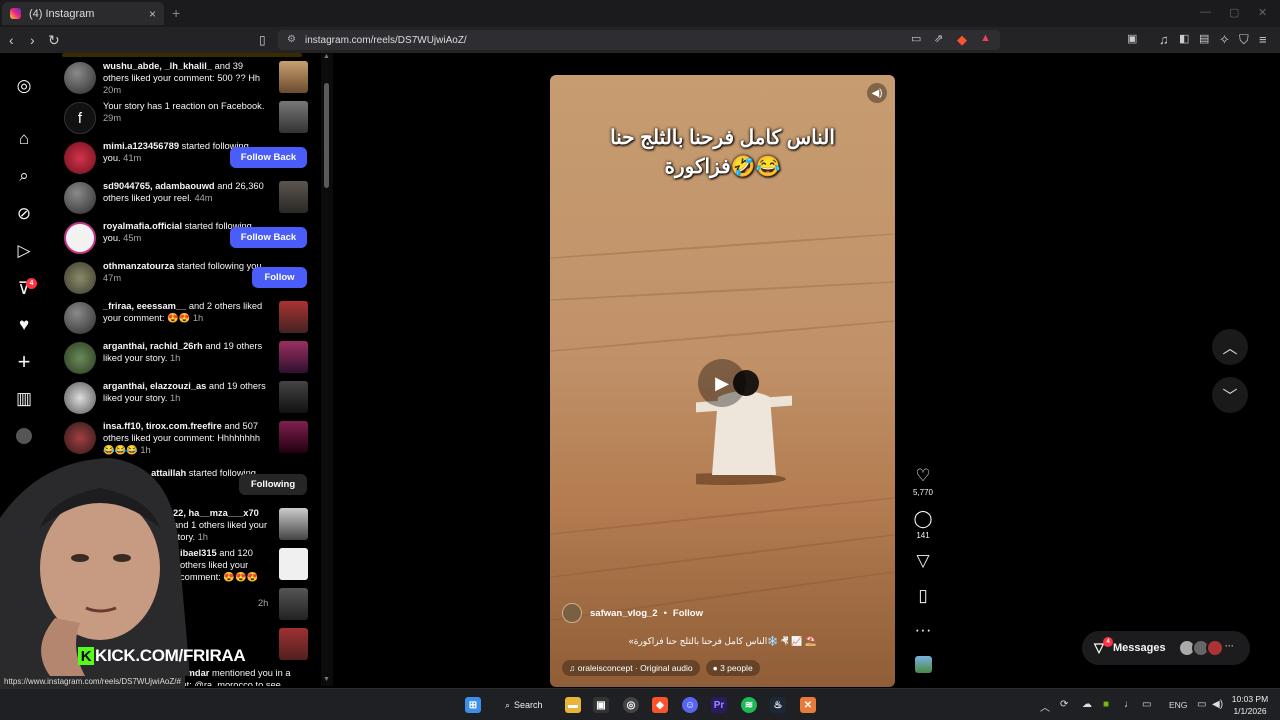 The height and width of the screenshot is (720, 1280). I want to click on more-icon: ···, so click(923, 630).